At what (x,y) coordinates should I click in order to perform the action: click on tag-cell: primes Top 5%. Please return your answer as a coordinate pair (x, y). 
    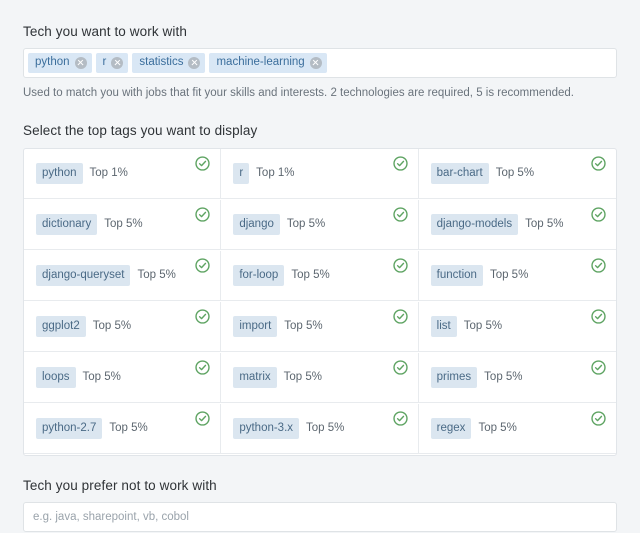
    Looking at the image, I should click on (517, 378).